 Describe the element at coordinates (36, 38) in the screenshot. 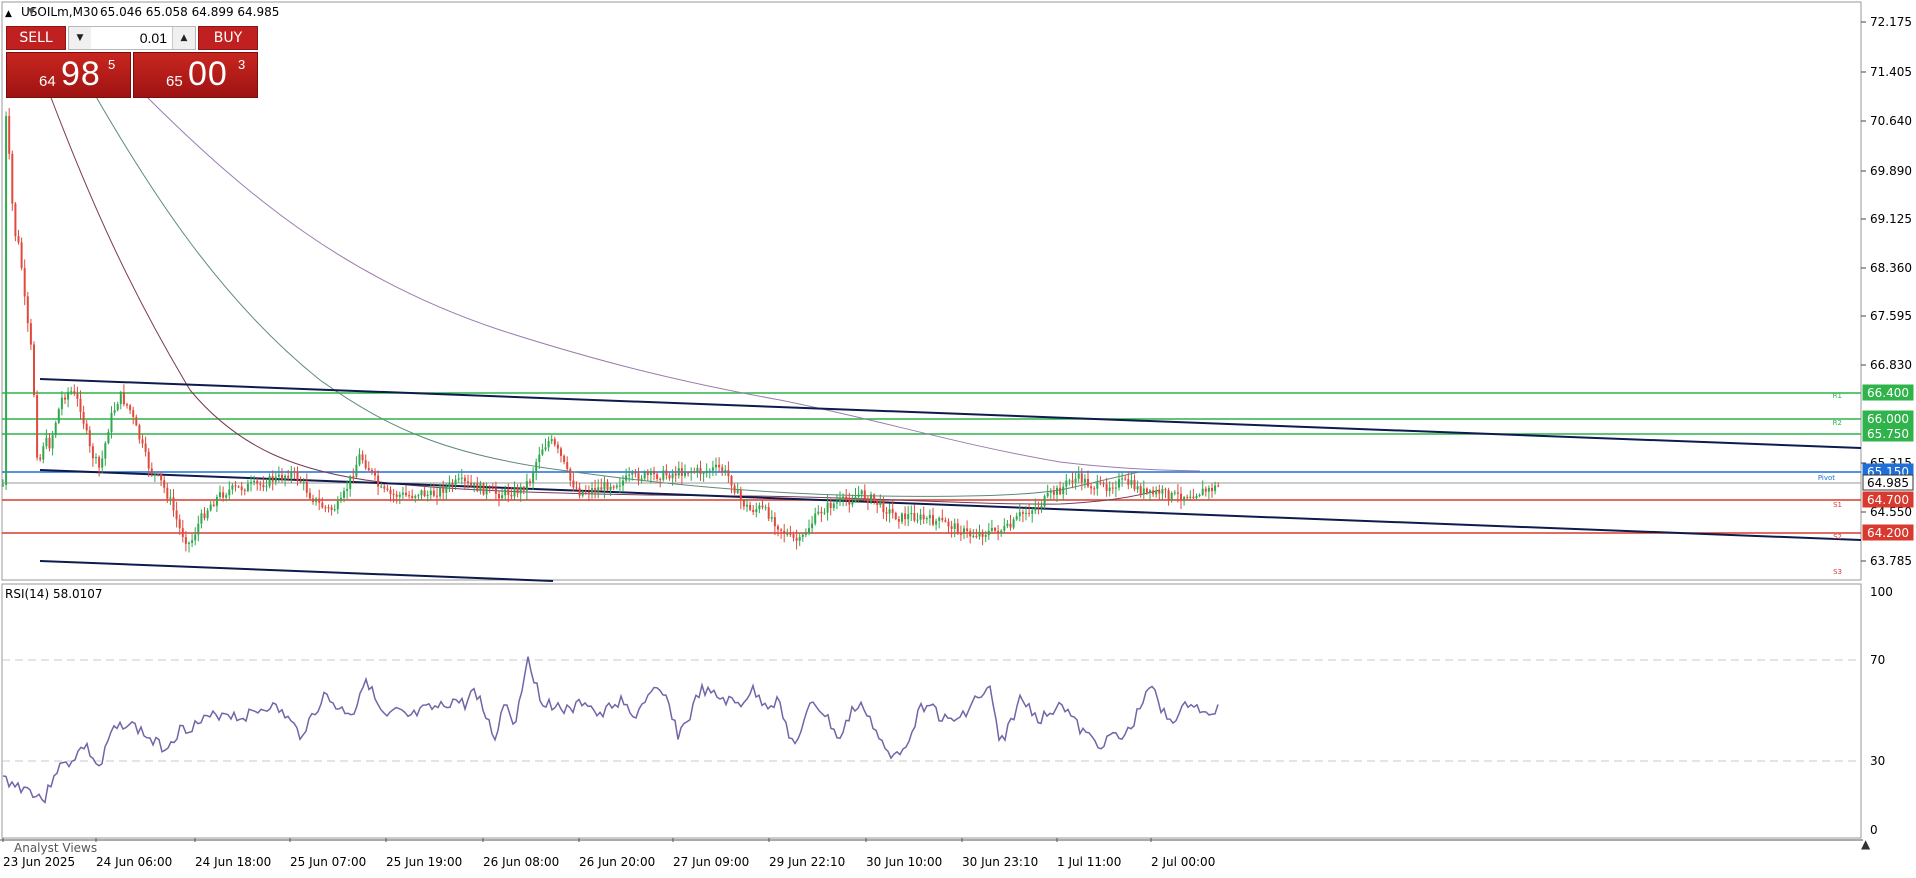

I see `sell-button: SELL` at that location.